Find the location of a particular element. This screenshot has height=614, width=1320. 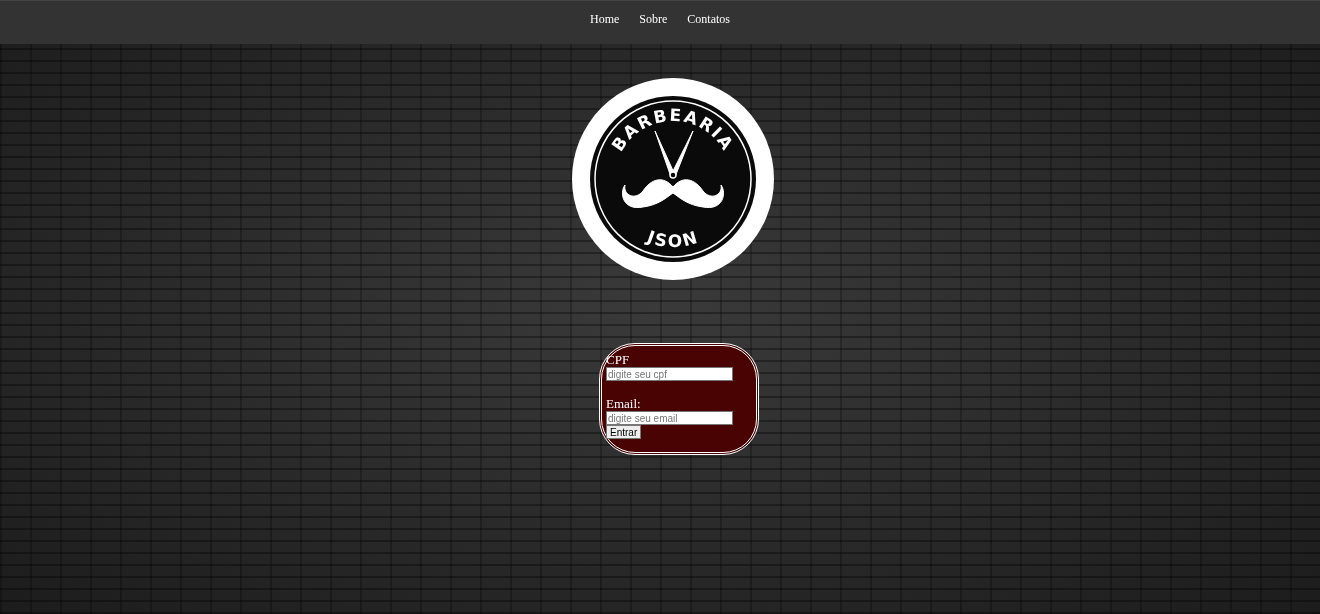

nav-link: Sobre is located at coordinates (653, 19).